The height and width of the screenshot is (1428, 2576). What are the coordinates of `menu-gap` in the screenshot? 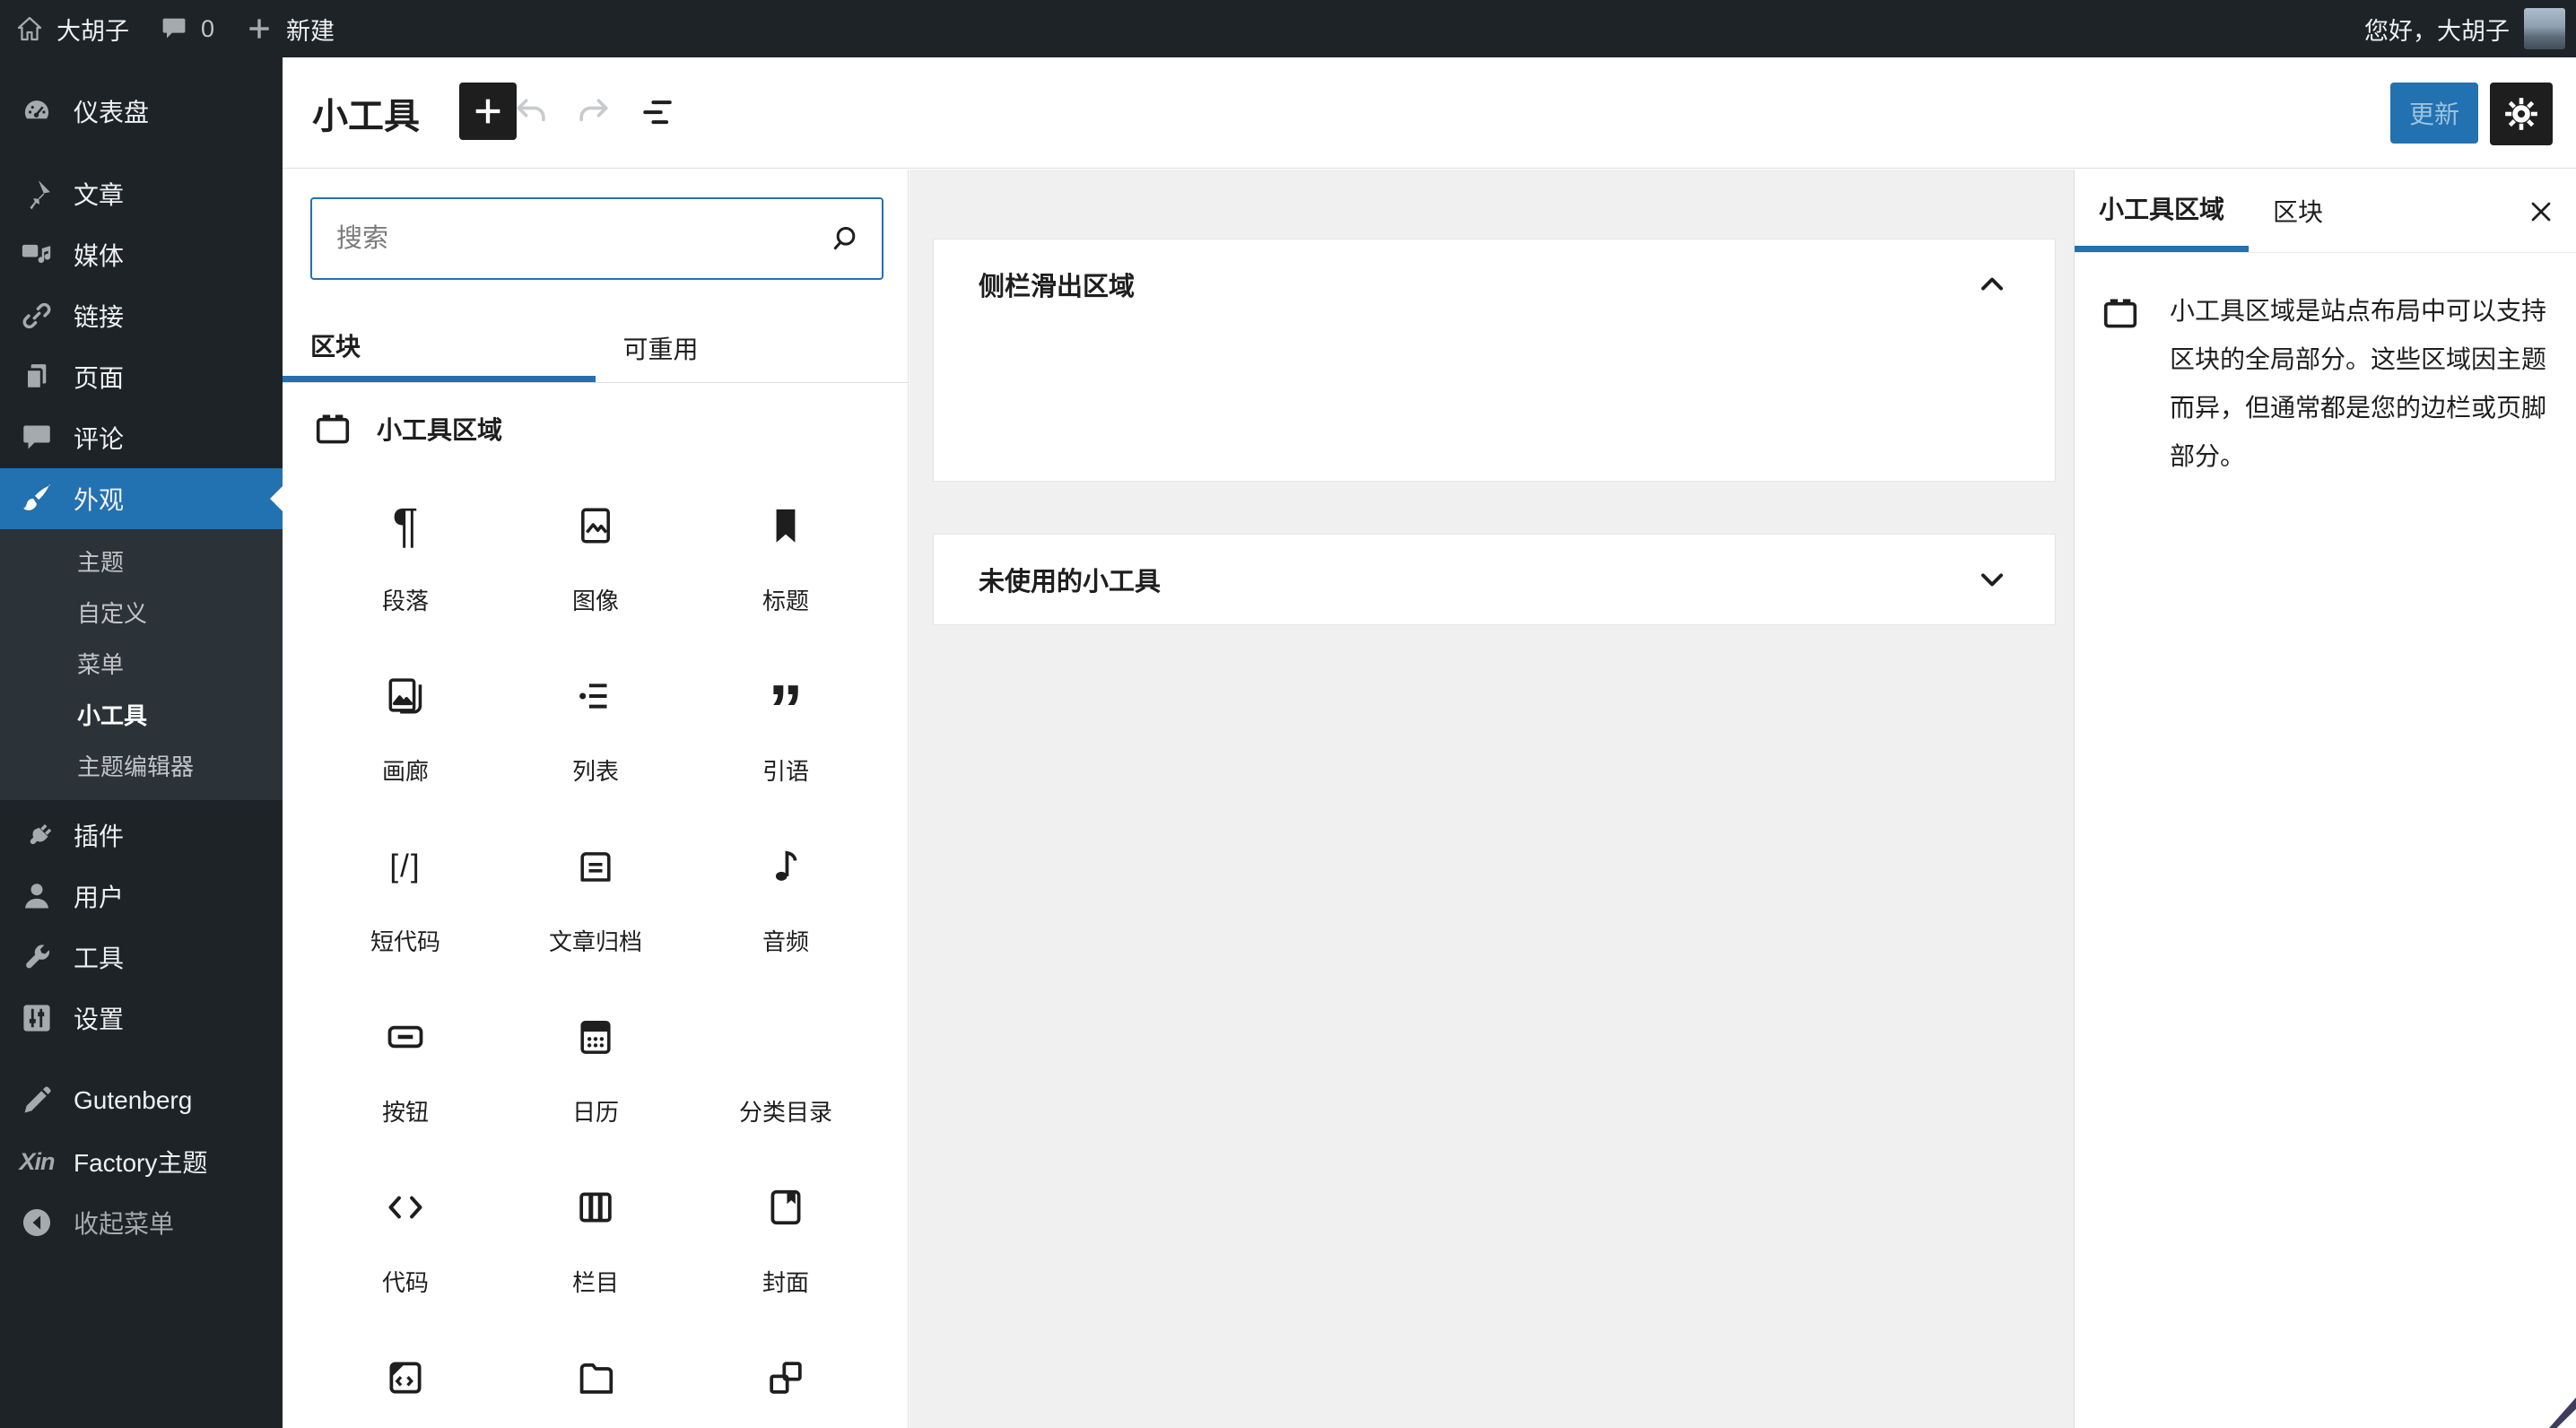 It's located at (141, 1059).